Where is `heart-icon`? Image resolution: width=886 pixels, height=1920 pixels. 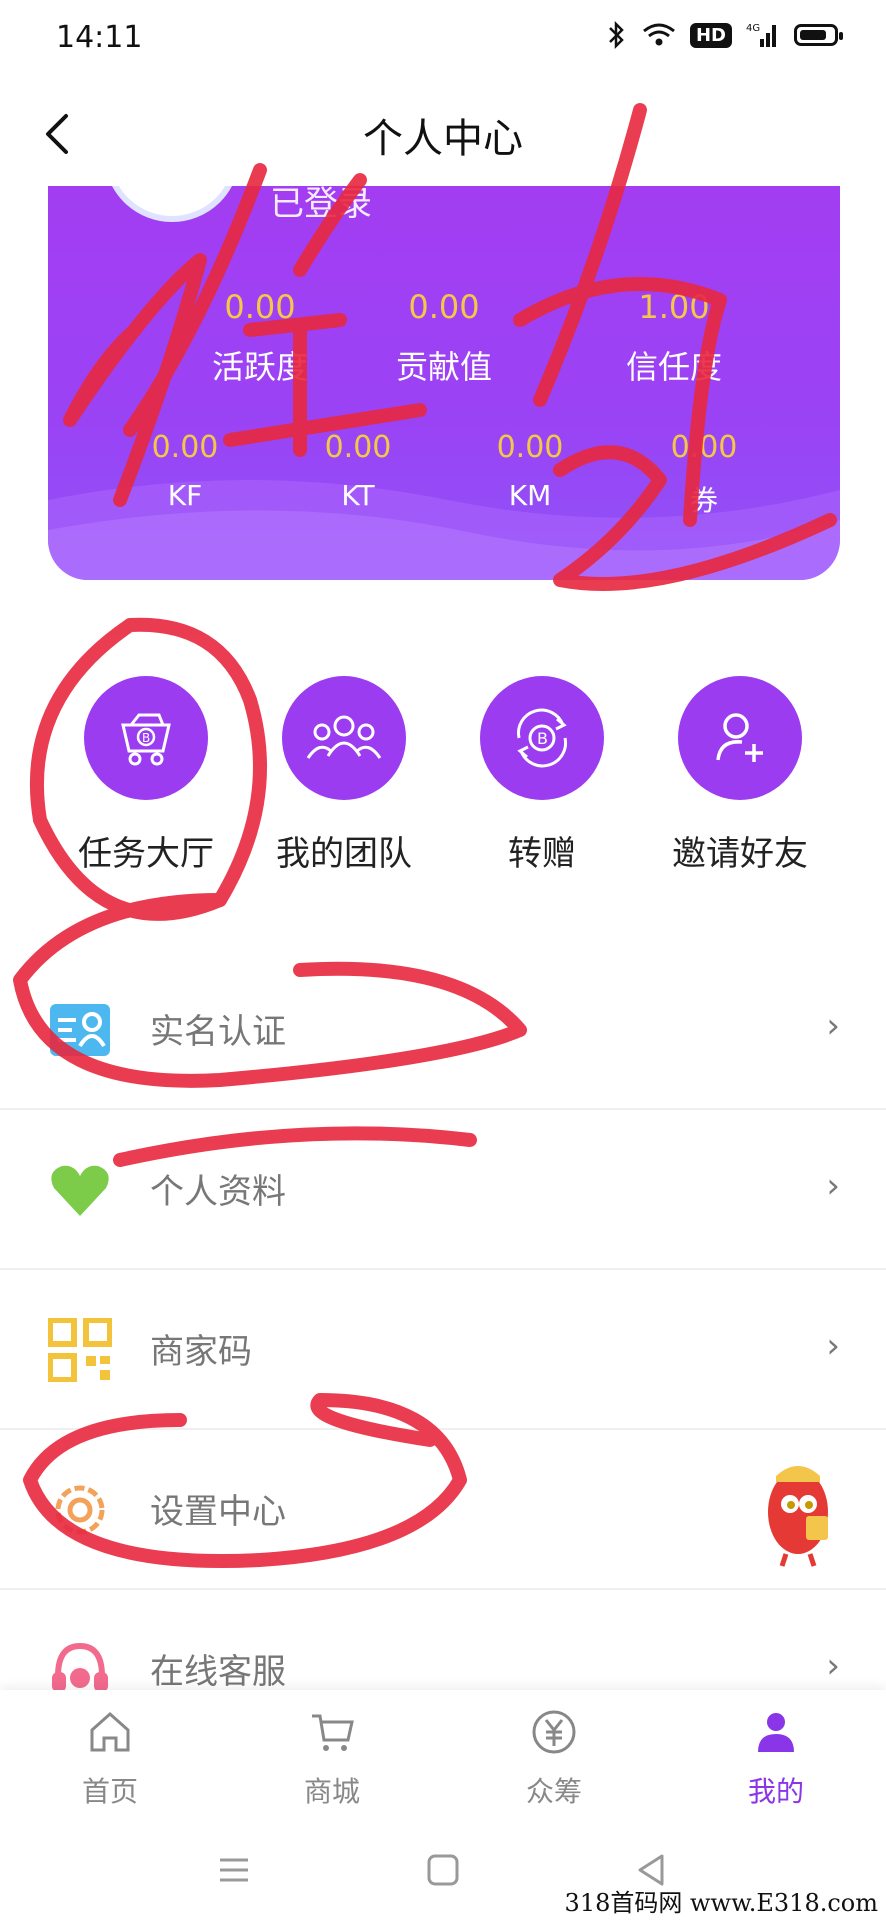 heart-icon is located at coordinates (80, 1190).